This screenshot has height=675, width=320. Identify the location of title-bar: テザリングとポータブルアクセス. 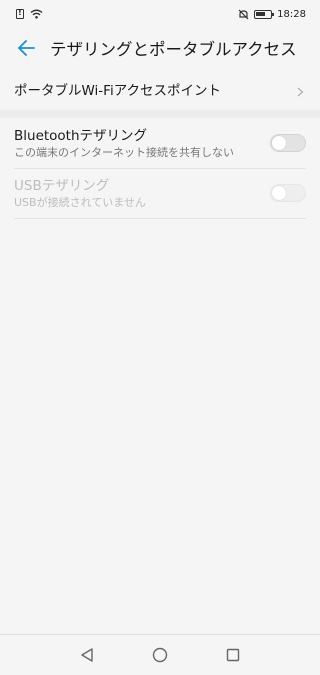
(160, 48).